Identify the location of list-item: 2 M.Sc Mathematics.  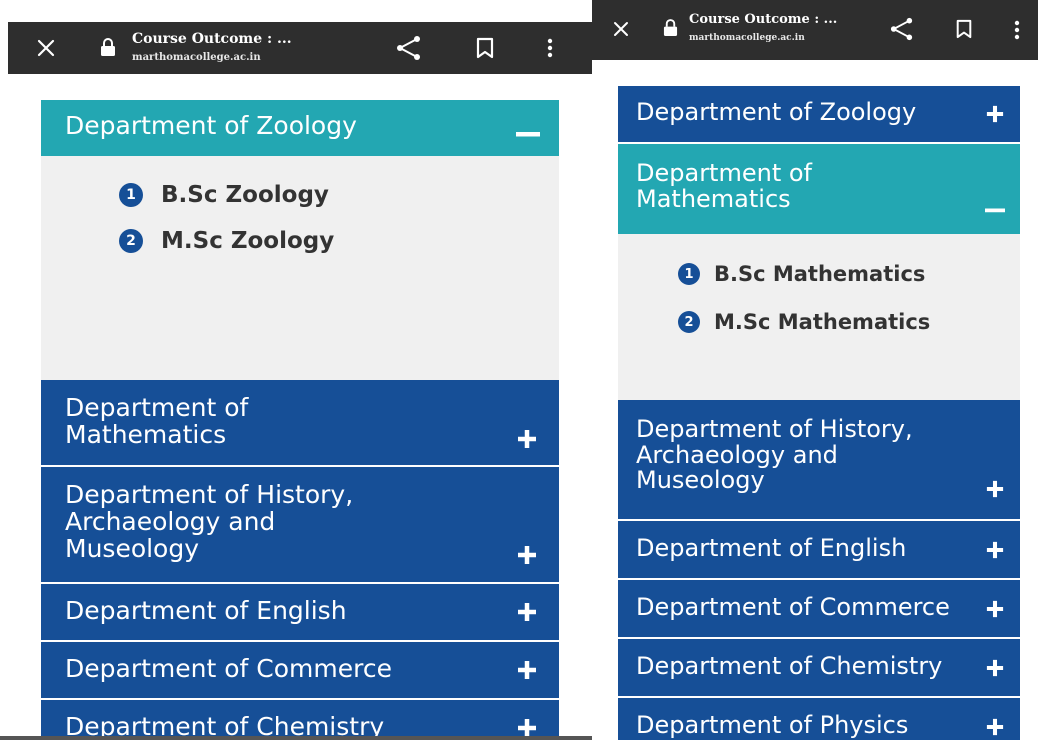
(804, 322).